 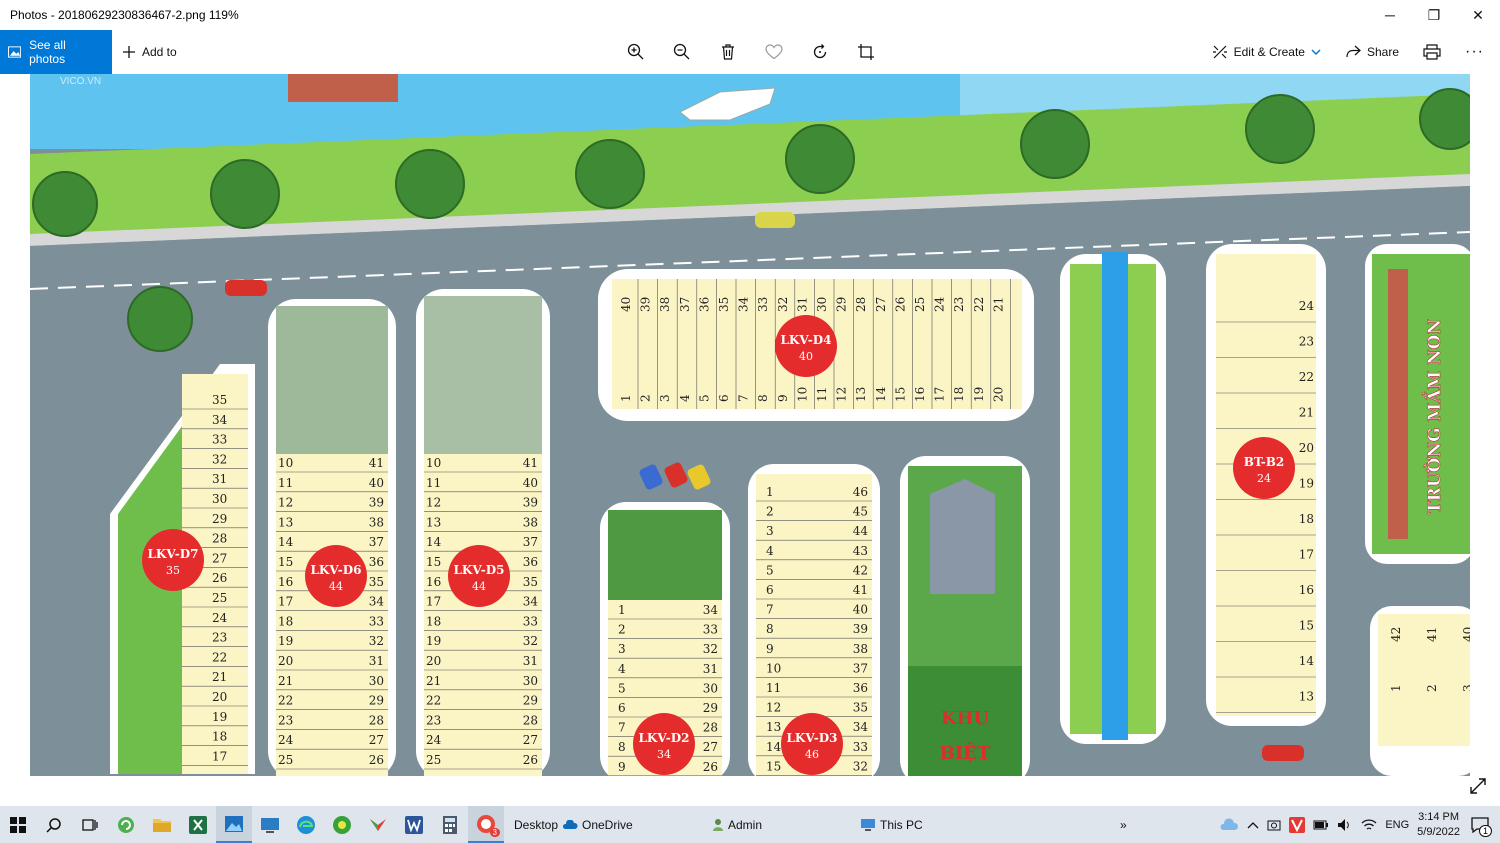 What do you see at coordinates (1130, 825) in the screenshot?
I see `toolbar-overflow-button: »` at bounding box center [1130, 825].